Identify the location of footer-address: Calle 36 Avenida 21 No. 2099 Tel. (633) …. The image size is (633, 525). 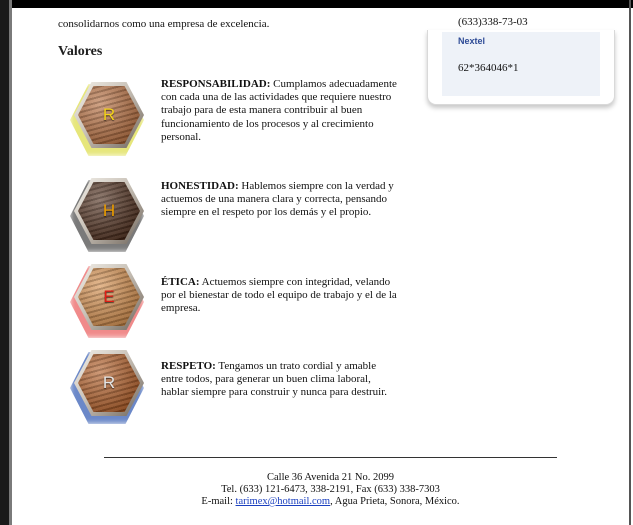
(330, 490).